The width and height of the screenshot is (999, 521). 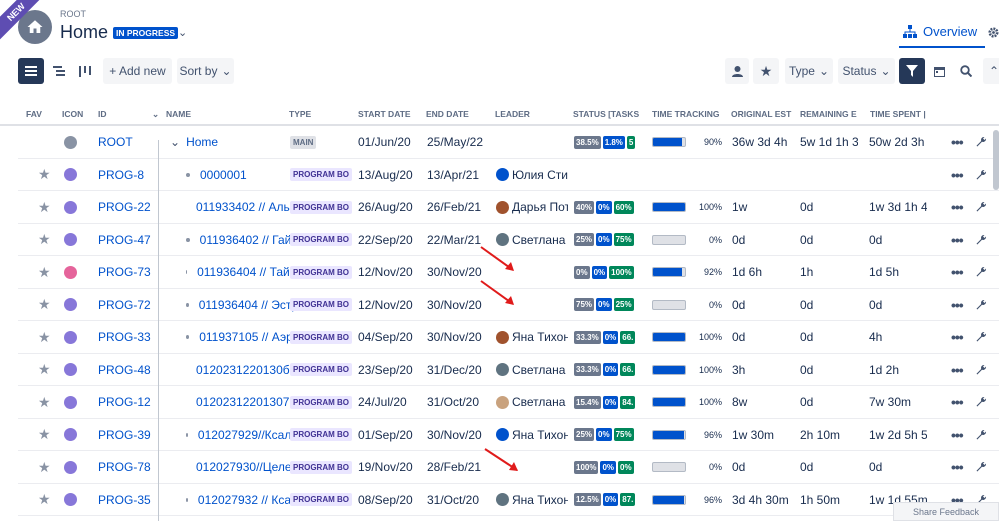 I want to click on col-fav: FAV, so click(x=34, y=114).